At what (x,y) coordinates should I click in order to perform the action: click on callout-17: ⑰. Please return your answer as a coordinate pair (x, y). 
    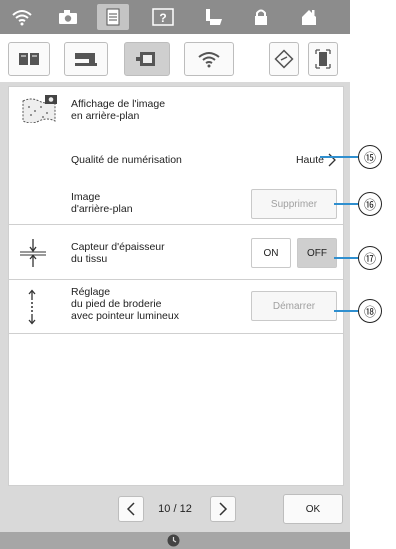
    Looking at the image, I should click on (370, 258).